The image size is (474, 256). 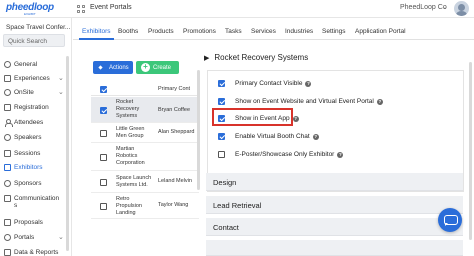 I want to click on pheedloop-logo: pheedloop EXHIBIT, so click(x=34, y=9).